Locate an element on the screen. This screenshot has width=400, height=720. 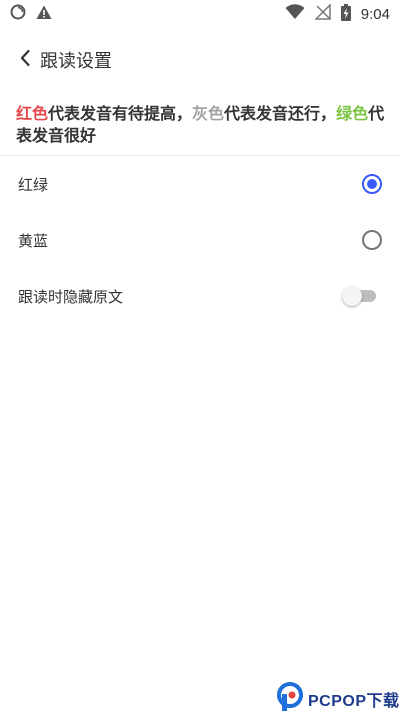
header: 跟读设置 is located at coordinates (200, 60).